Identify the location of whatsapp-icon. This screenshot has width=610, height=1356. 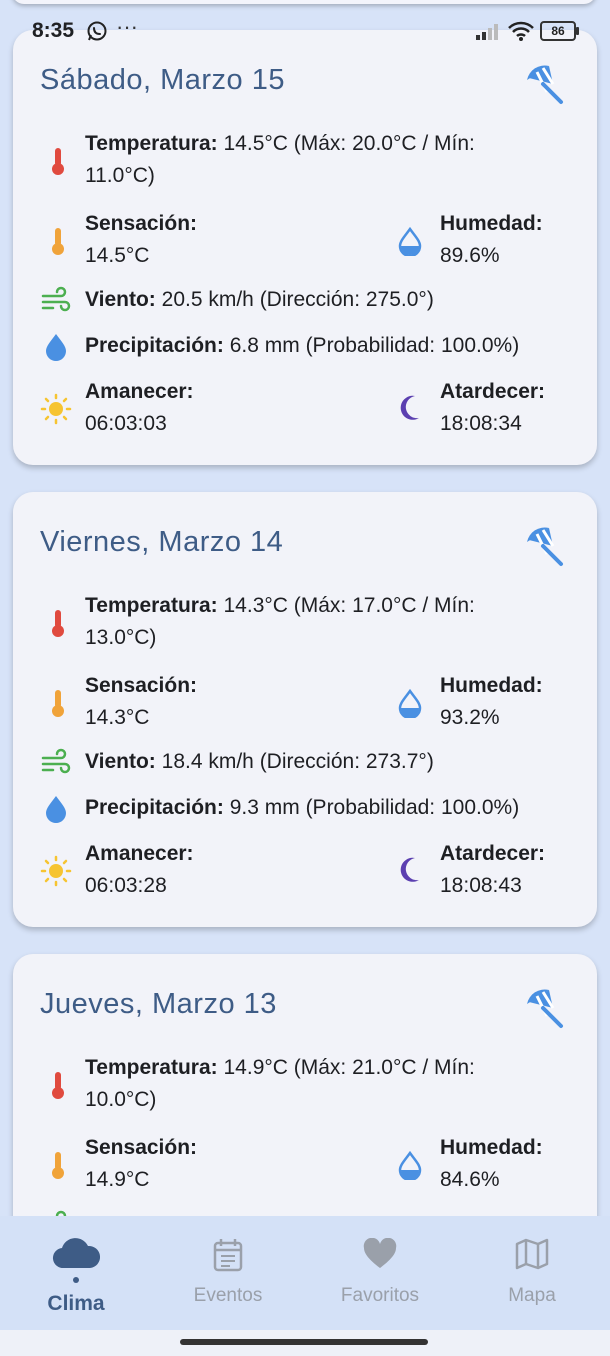
(97, 31).